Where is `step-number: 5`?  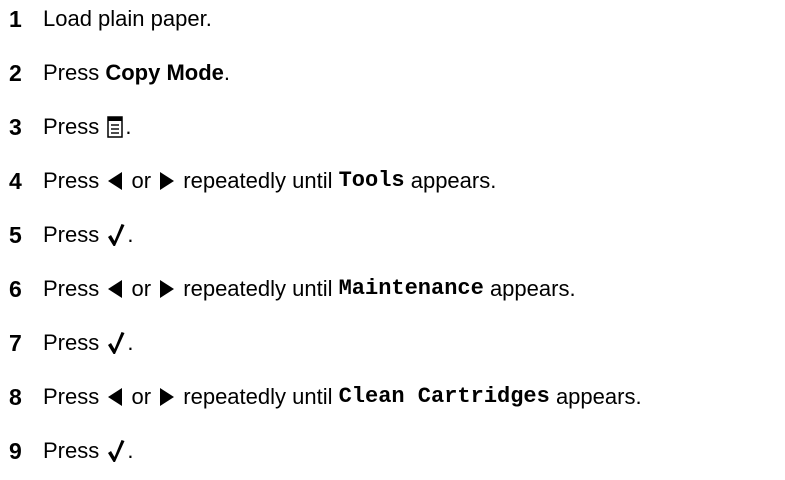 step-number: 5 is located at coordinates (15, 234).